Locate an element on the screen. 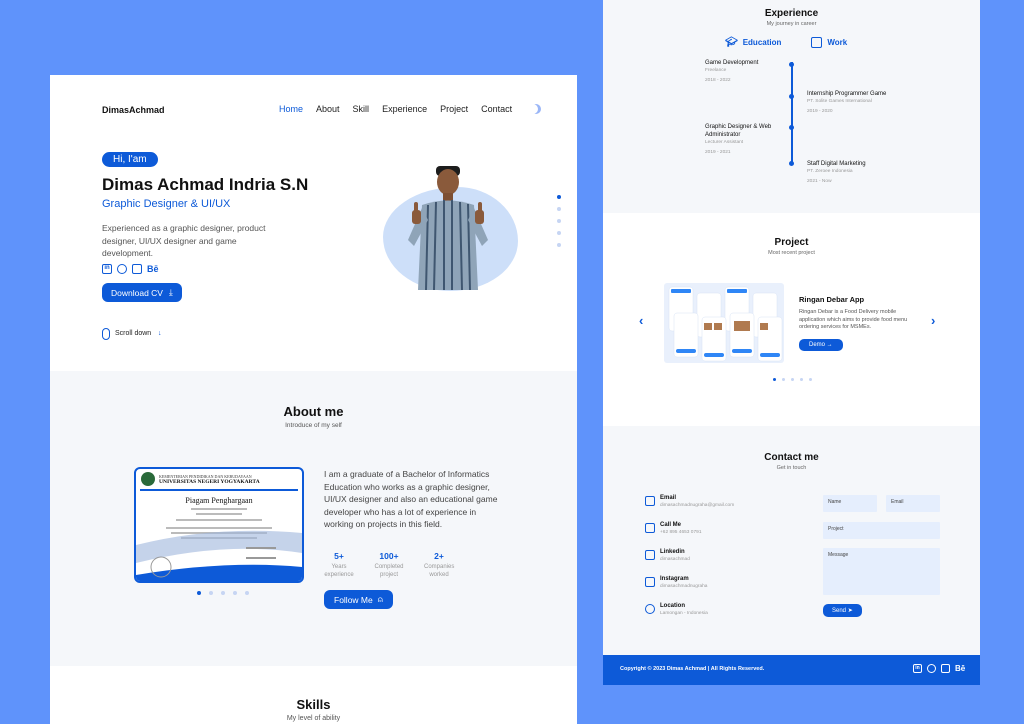  timeline-date: 2019 - 2020 is located at coordinates (820, 111).